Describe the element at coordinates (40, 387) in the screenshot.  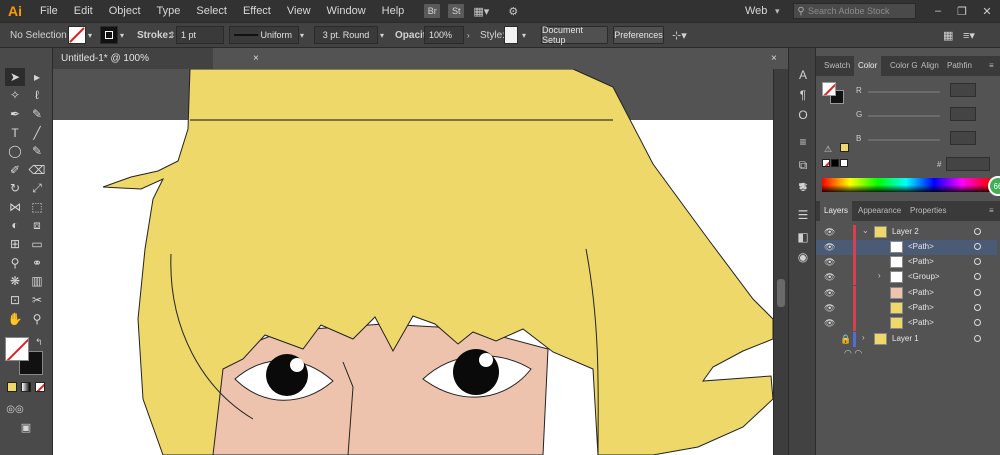
I see `none-mode-swatch` at that location.